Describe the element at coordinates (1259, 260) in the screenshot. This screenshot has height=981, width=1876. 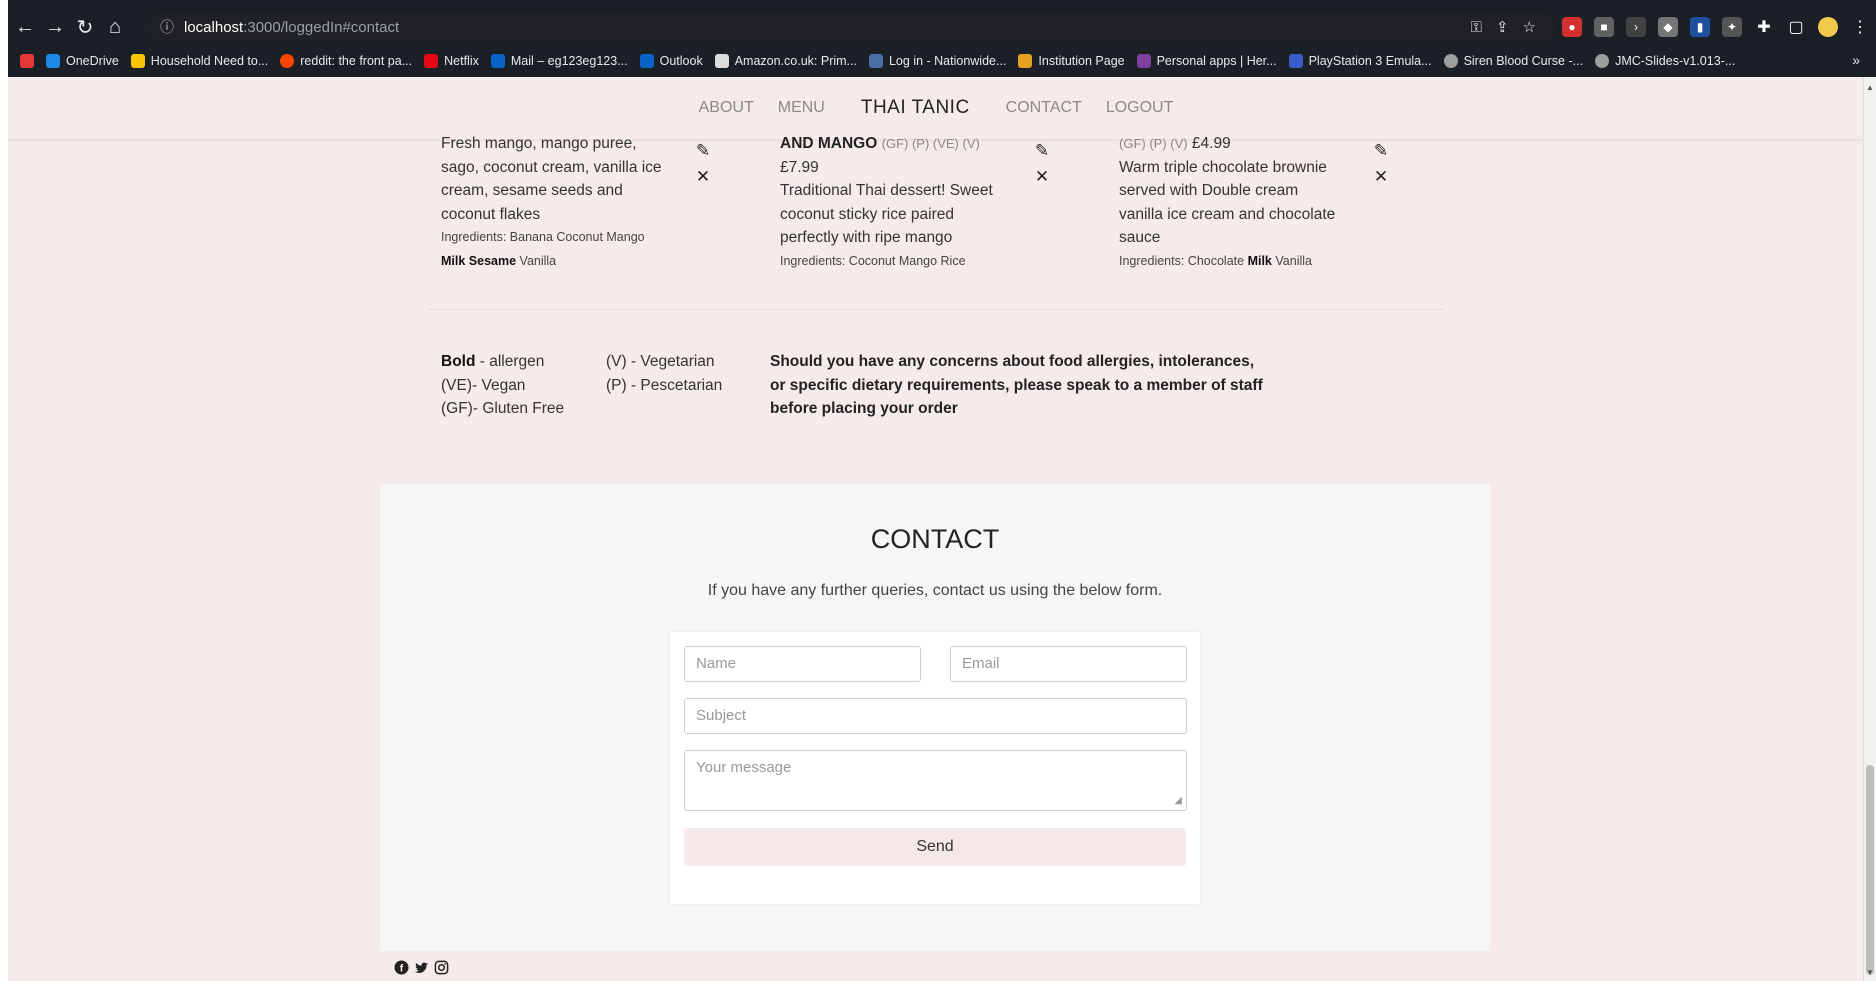
I see `allergen-text: Milk` at that location.